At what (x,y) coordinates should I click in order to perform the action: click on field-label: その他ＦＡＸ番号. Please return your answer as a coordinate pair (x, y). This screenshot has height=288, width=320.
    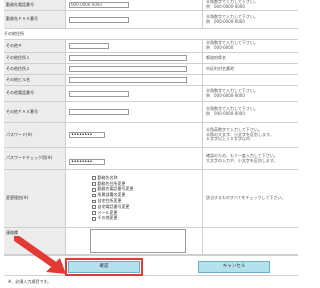
    Looking at the image, I should click on (35, 112).